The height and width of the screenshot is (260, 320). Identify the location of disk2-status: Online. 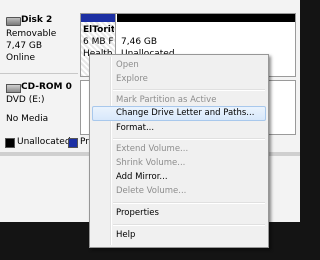
(21, 58).